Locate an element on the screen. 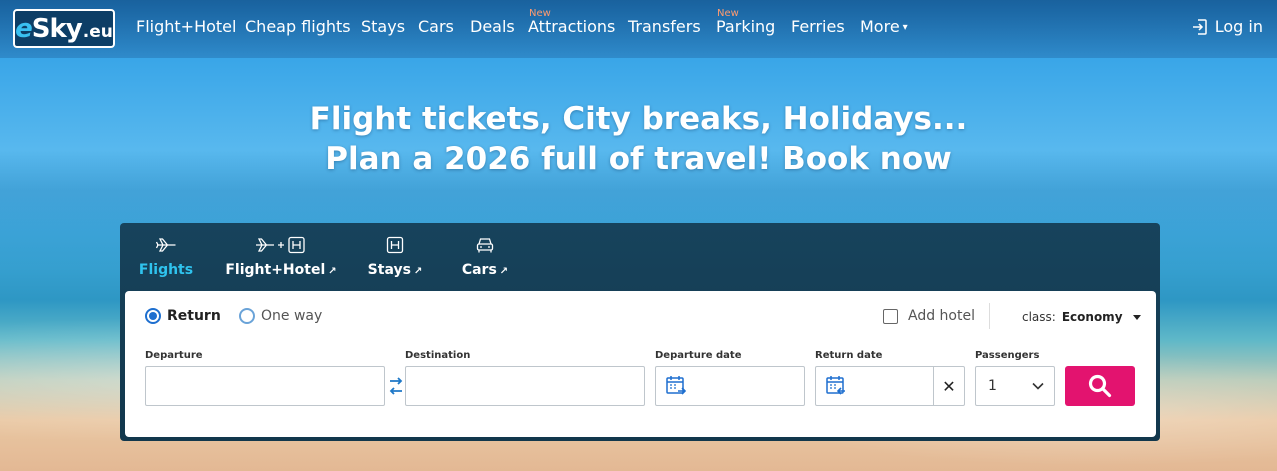 The width and height of the screenshot is (1277, 471). search-icon is located at coordinates (1100, 386).